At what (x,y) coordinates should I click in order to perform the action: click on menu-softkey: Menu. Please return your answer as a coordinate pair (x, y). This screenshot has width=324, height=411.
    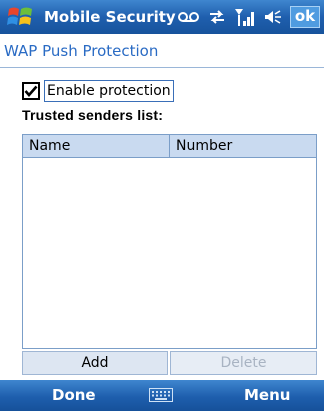
    Looking at the image, I should click on (267, 395).